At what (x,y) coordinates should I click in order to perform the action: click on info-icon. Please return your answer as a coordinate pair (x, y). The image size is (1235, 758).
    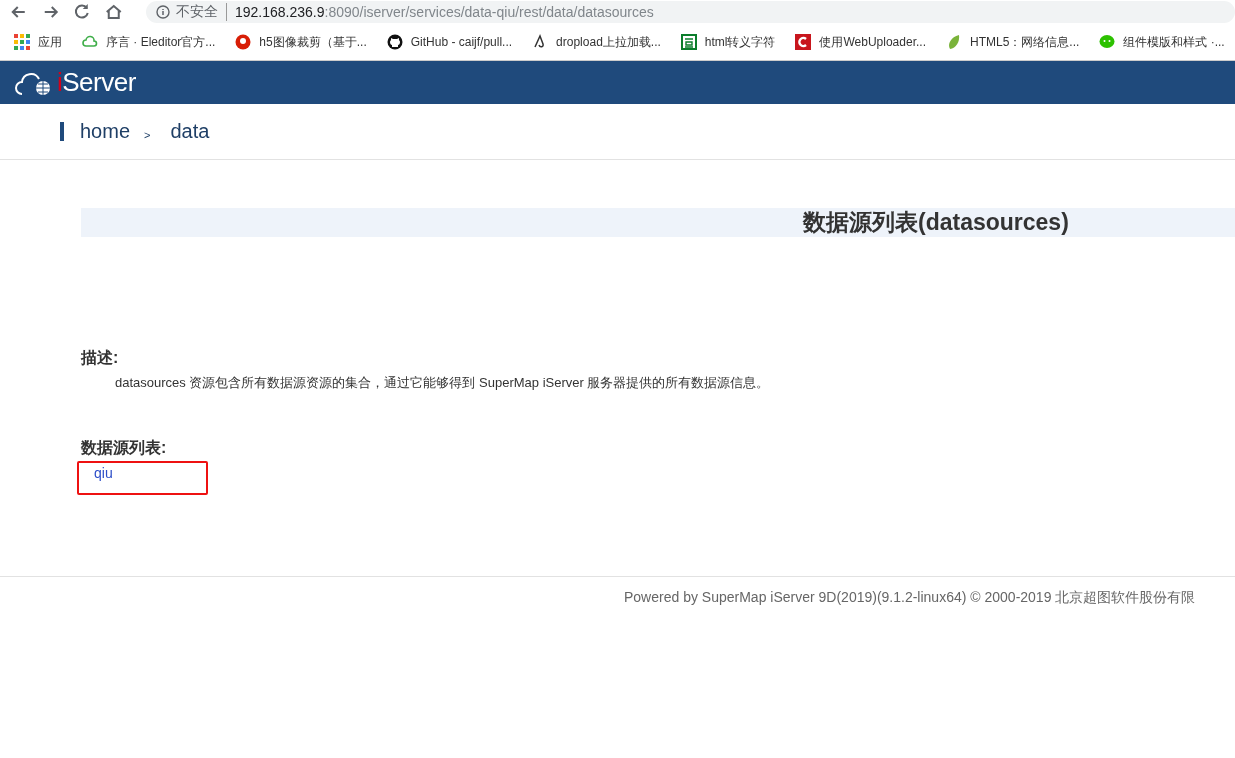
    Looking at the image, I should click on (163, 12).